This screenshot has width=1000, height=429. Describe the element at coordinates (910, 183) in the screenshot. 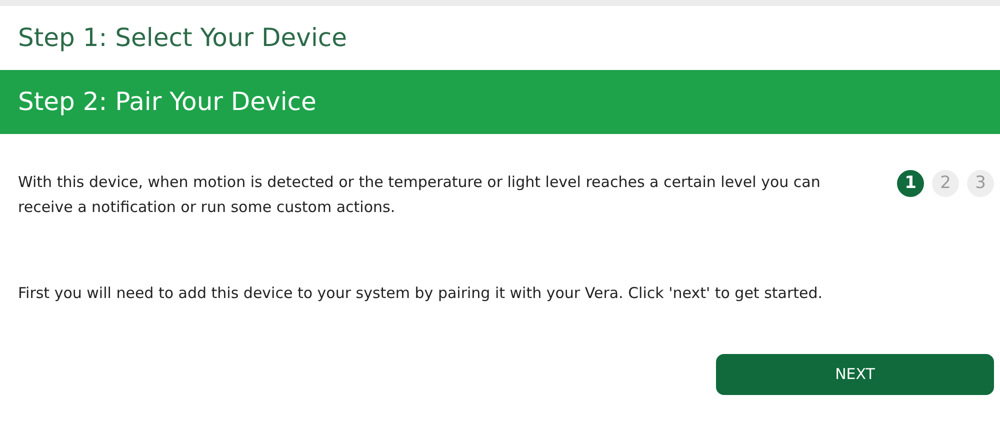

I see `step-indicator: 1` at that location.